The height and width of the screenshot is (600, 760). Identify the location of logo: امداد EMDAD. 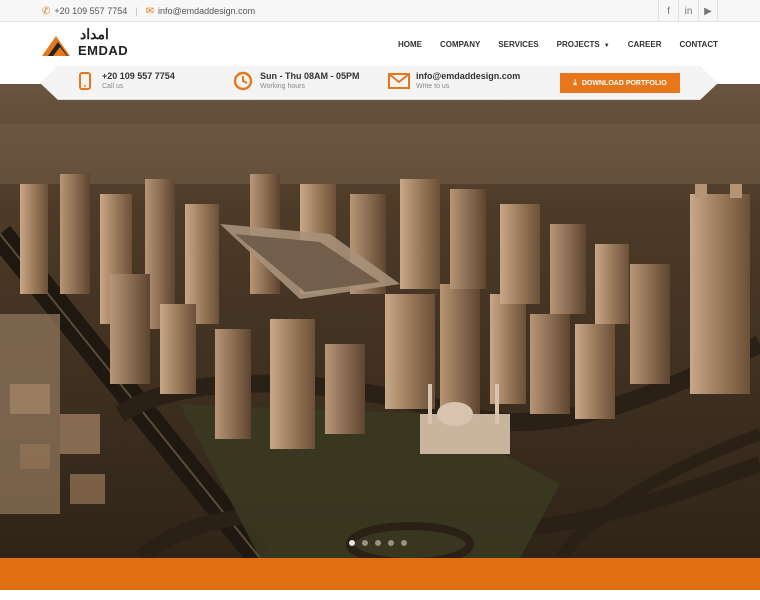
(87, 42).